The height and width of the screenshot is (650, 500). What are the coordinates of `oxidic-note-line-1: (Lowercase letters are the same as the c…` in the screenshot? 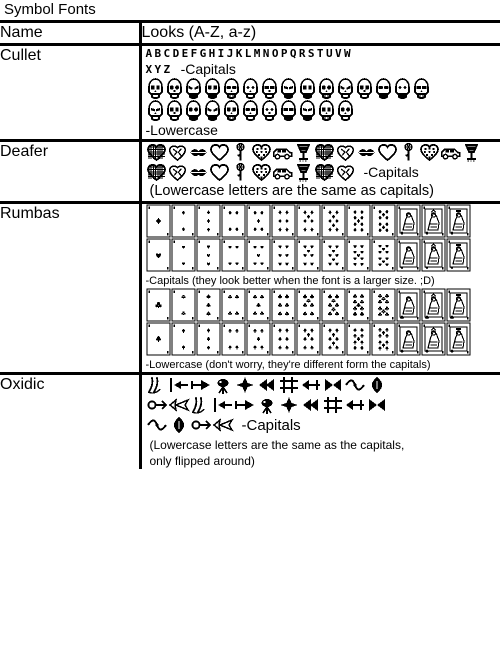 It's located at (277, 445).